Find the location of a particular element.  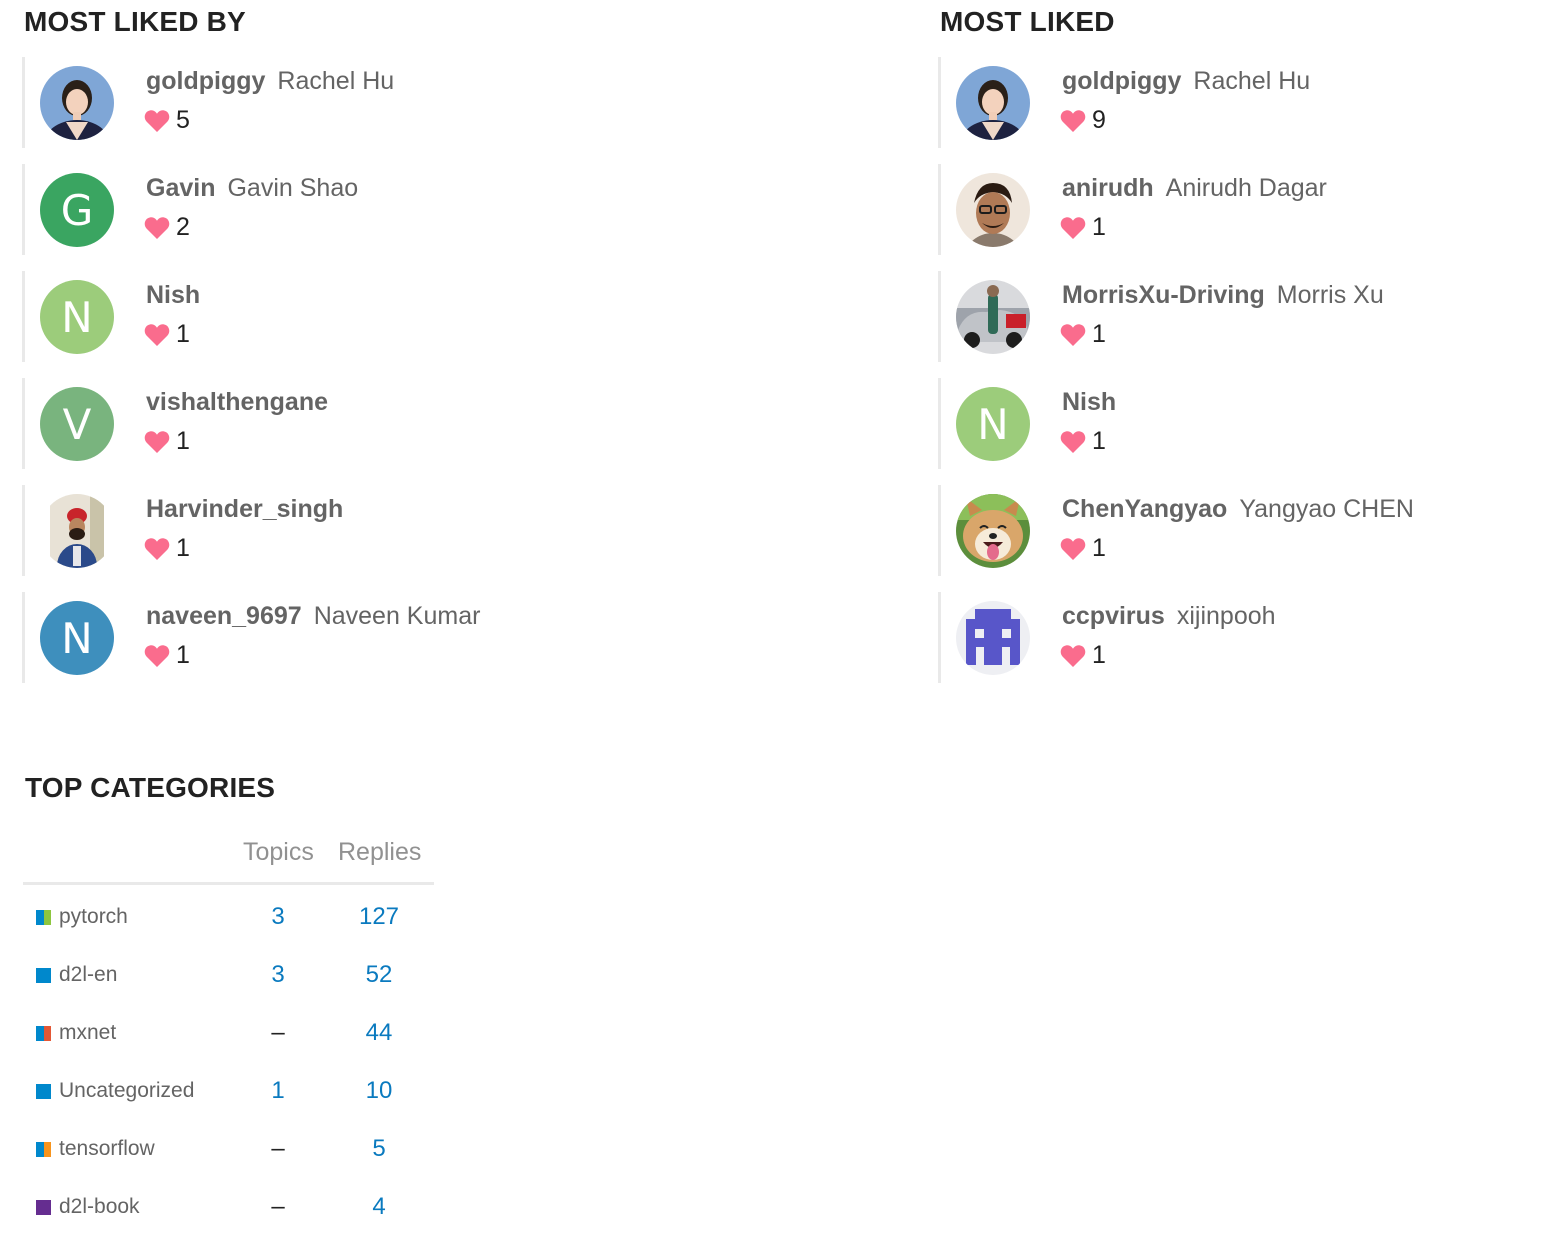

username-link: vishalthengane is located at coordinates (237, 402).